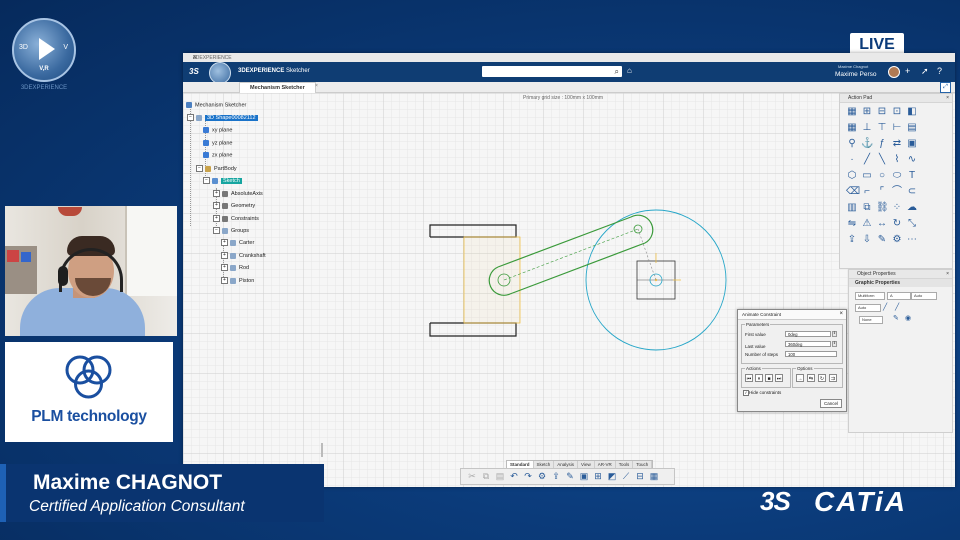 This screenshot has height=540, width=960. Describe the element at coordinates (626, 476) in the screenshot. I see `measure-tool-icon: ⟋` at that location.